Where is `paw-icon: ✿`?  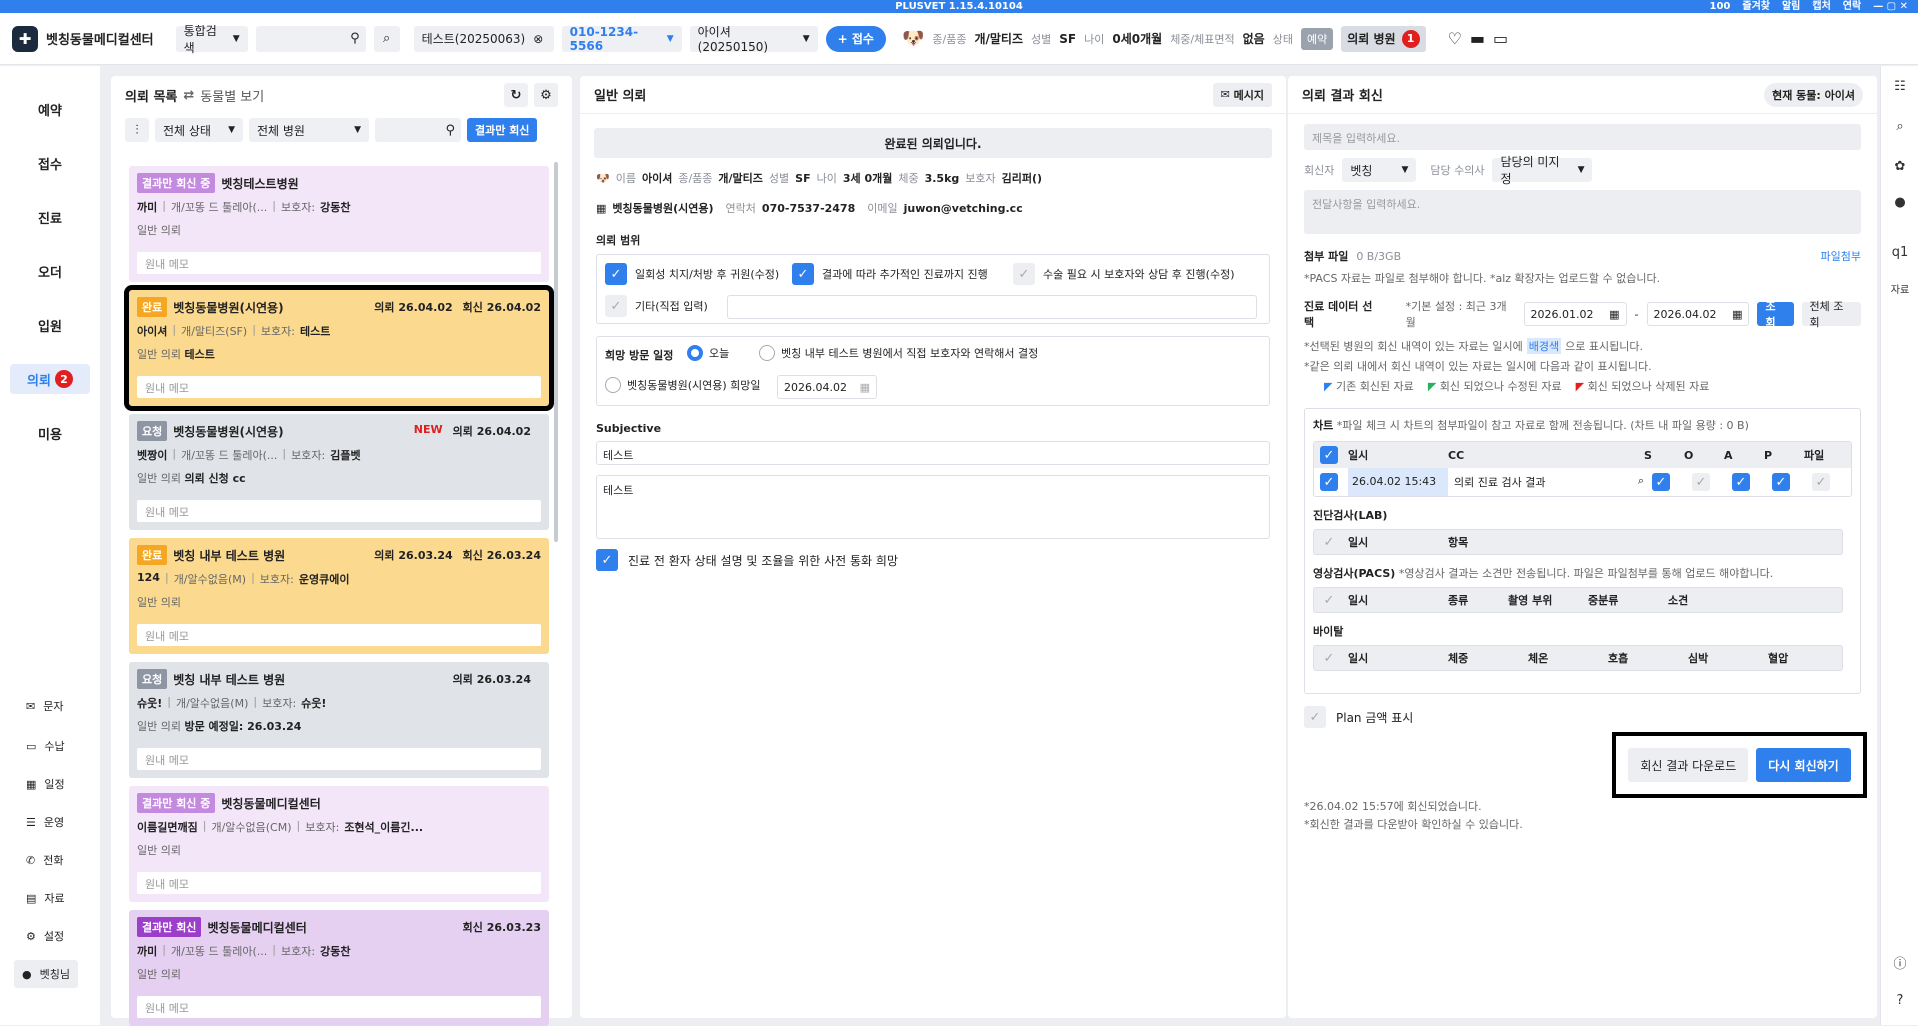
paw-icon: ✿ is located at coordinates (1900, 166).